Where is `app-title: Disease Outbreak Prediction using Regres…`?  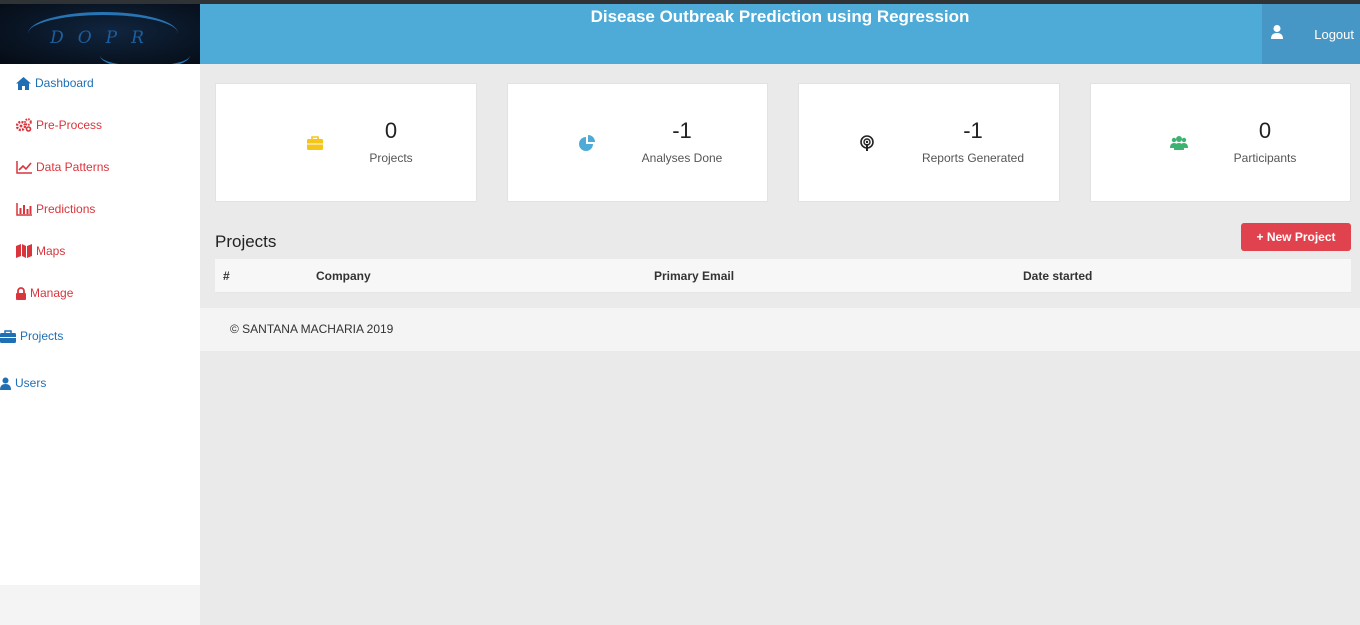
app-title: Disease Outbreak Prediction using Regres… is located at coordinates (780, 16).